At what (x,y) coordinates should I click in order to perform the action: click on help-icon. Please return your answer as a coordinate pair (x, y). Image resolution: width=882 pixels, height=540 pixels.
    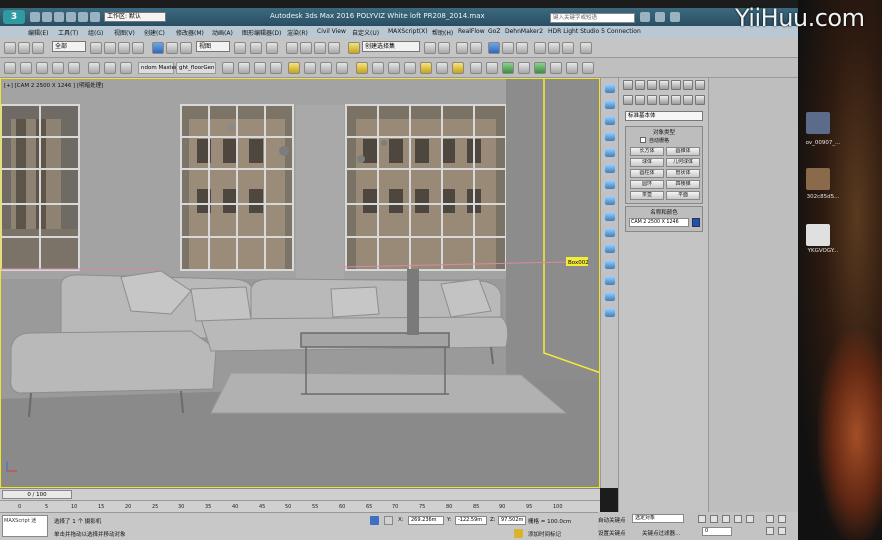
    Looking at the image, I should click on (675, 17).